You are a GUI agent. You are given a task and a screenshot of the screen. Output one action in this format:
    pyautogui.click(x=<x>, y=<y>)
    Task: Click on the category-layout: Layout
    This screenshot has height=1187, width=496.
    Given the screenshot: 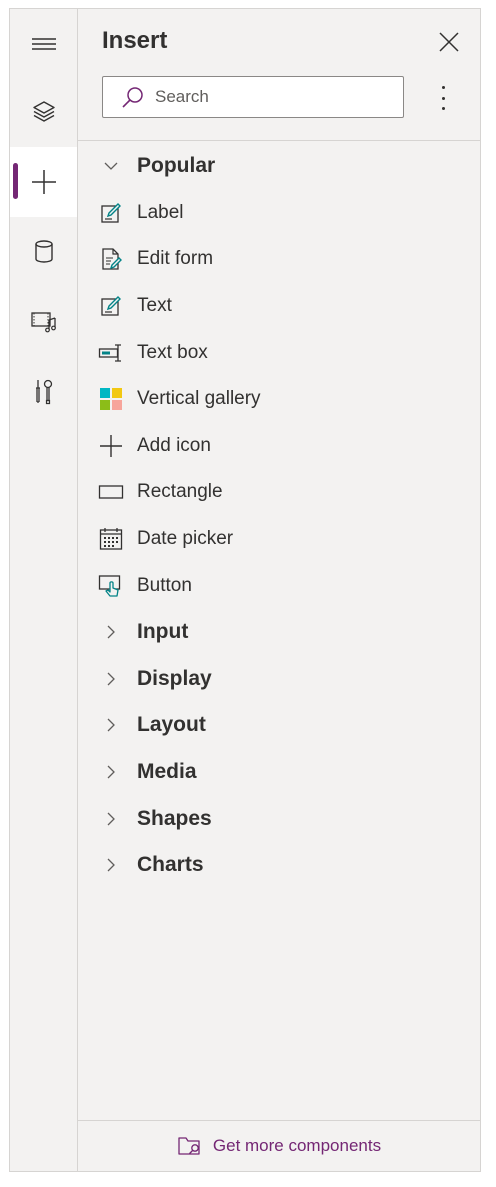 What is the action you would take?
    pyautogui.click(x=279, y=725)
    